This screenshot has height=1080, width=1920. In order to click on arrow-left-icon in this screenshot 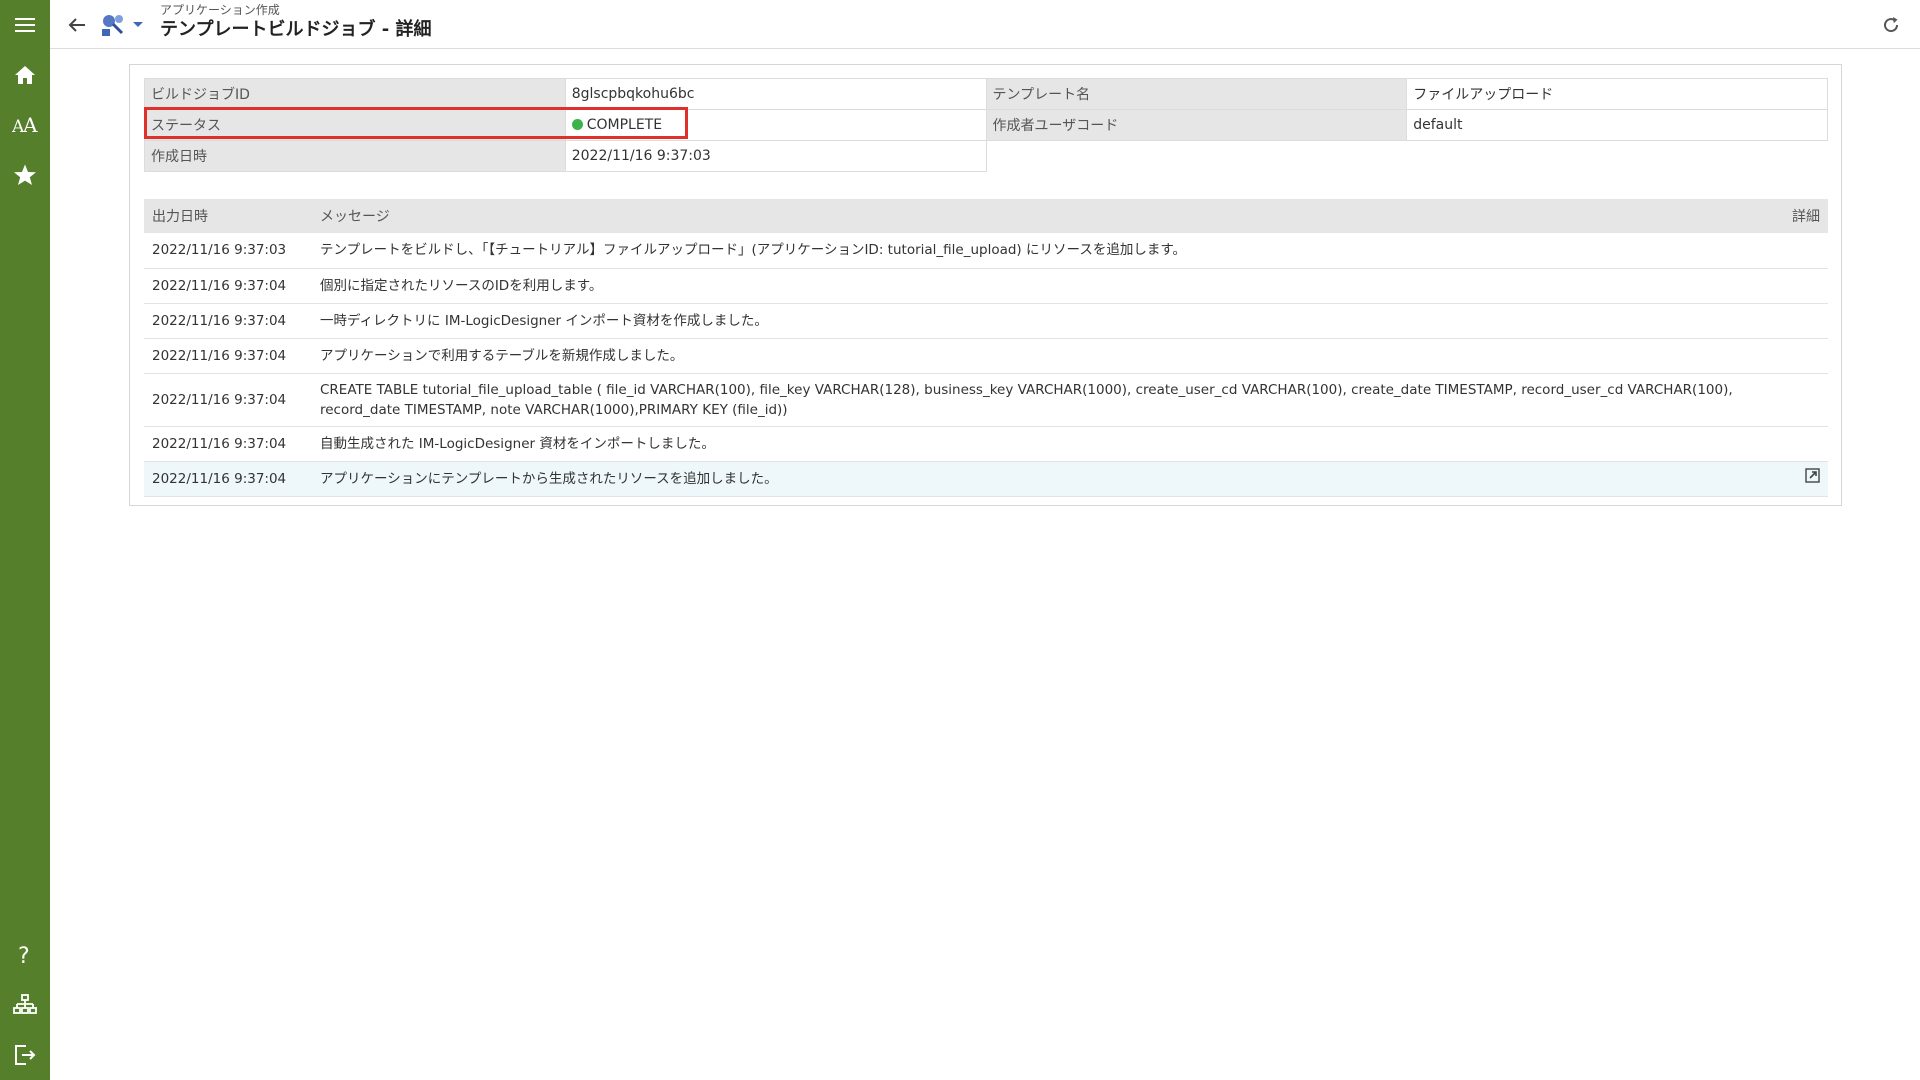, I will do `click(76, 25)`.